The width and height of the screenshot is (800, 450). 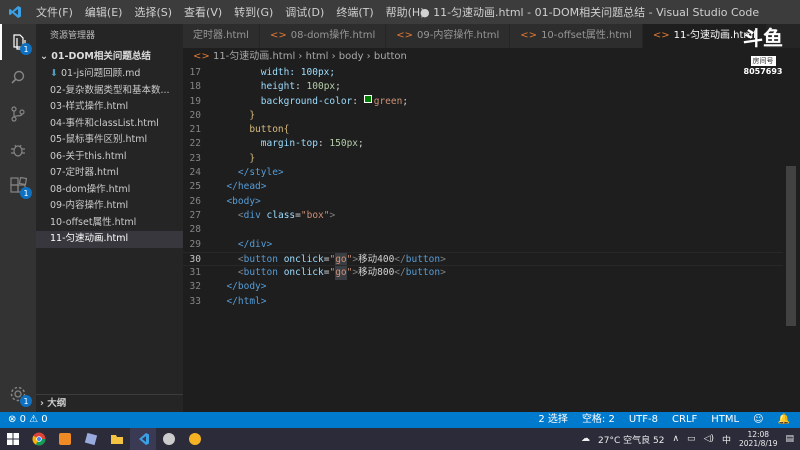 I want to click on file-item: 04-事件和classList.html, so click(x=109, y=124).